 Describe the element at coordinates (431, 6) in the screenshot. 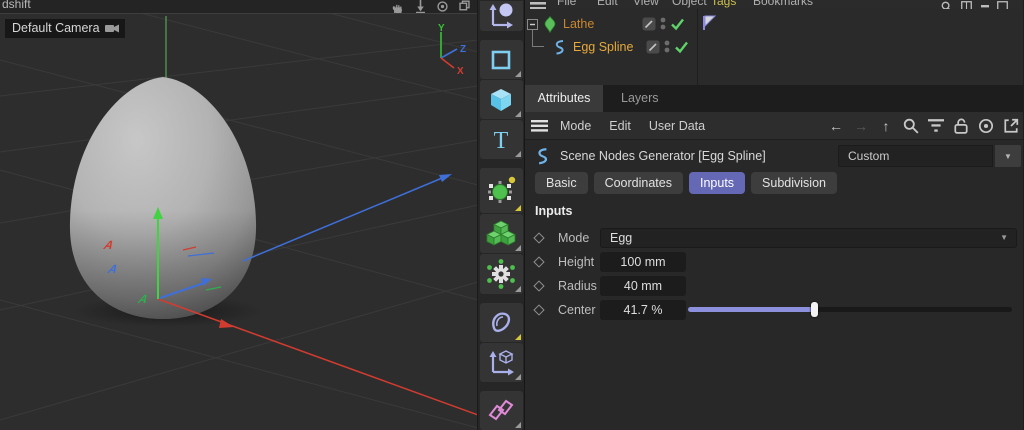

I see `viewport-nav-icons` at that location.